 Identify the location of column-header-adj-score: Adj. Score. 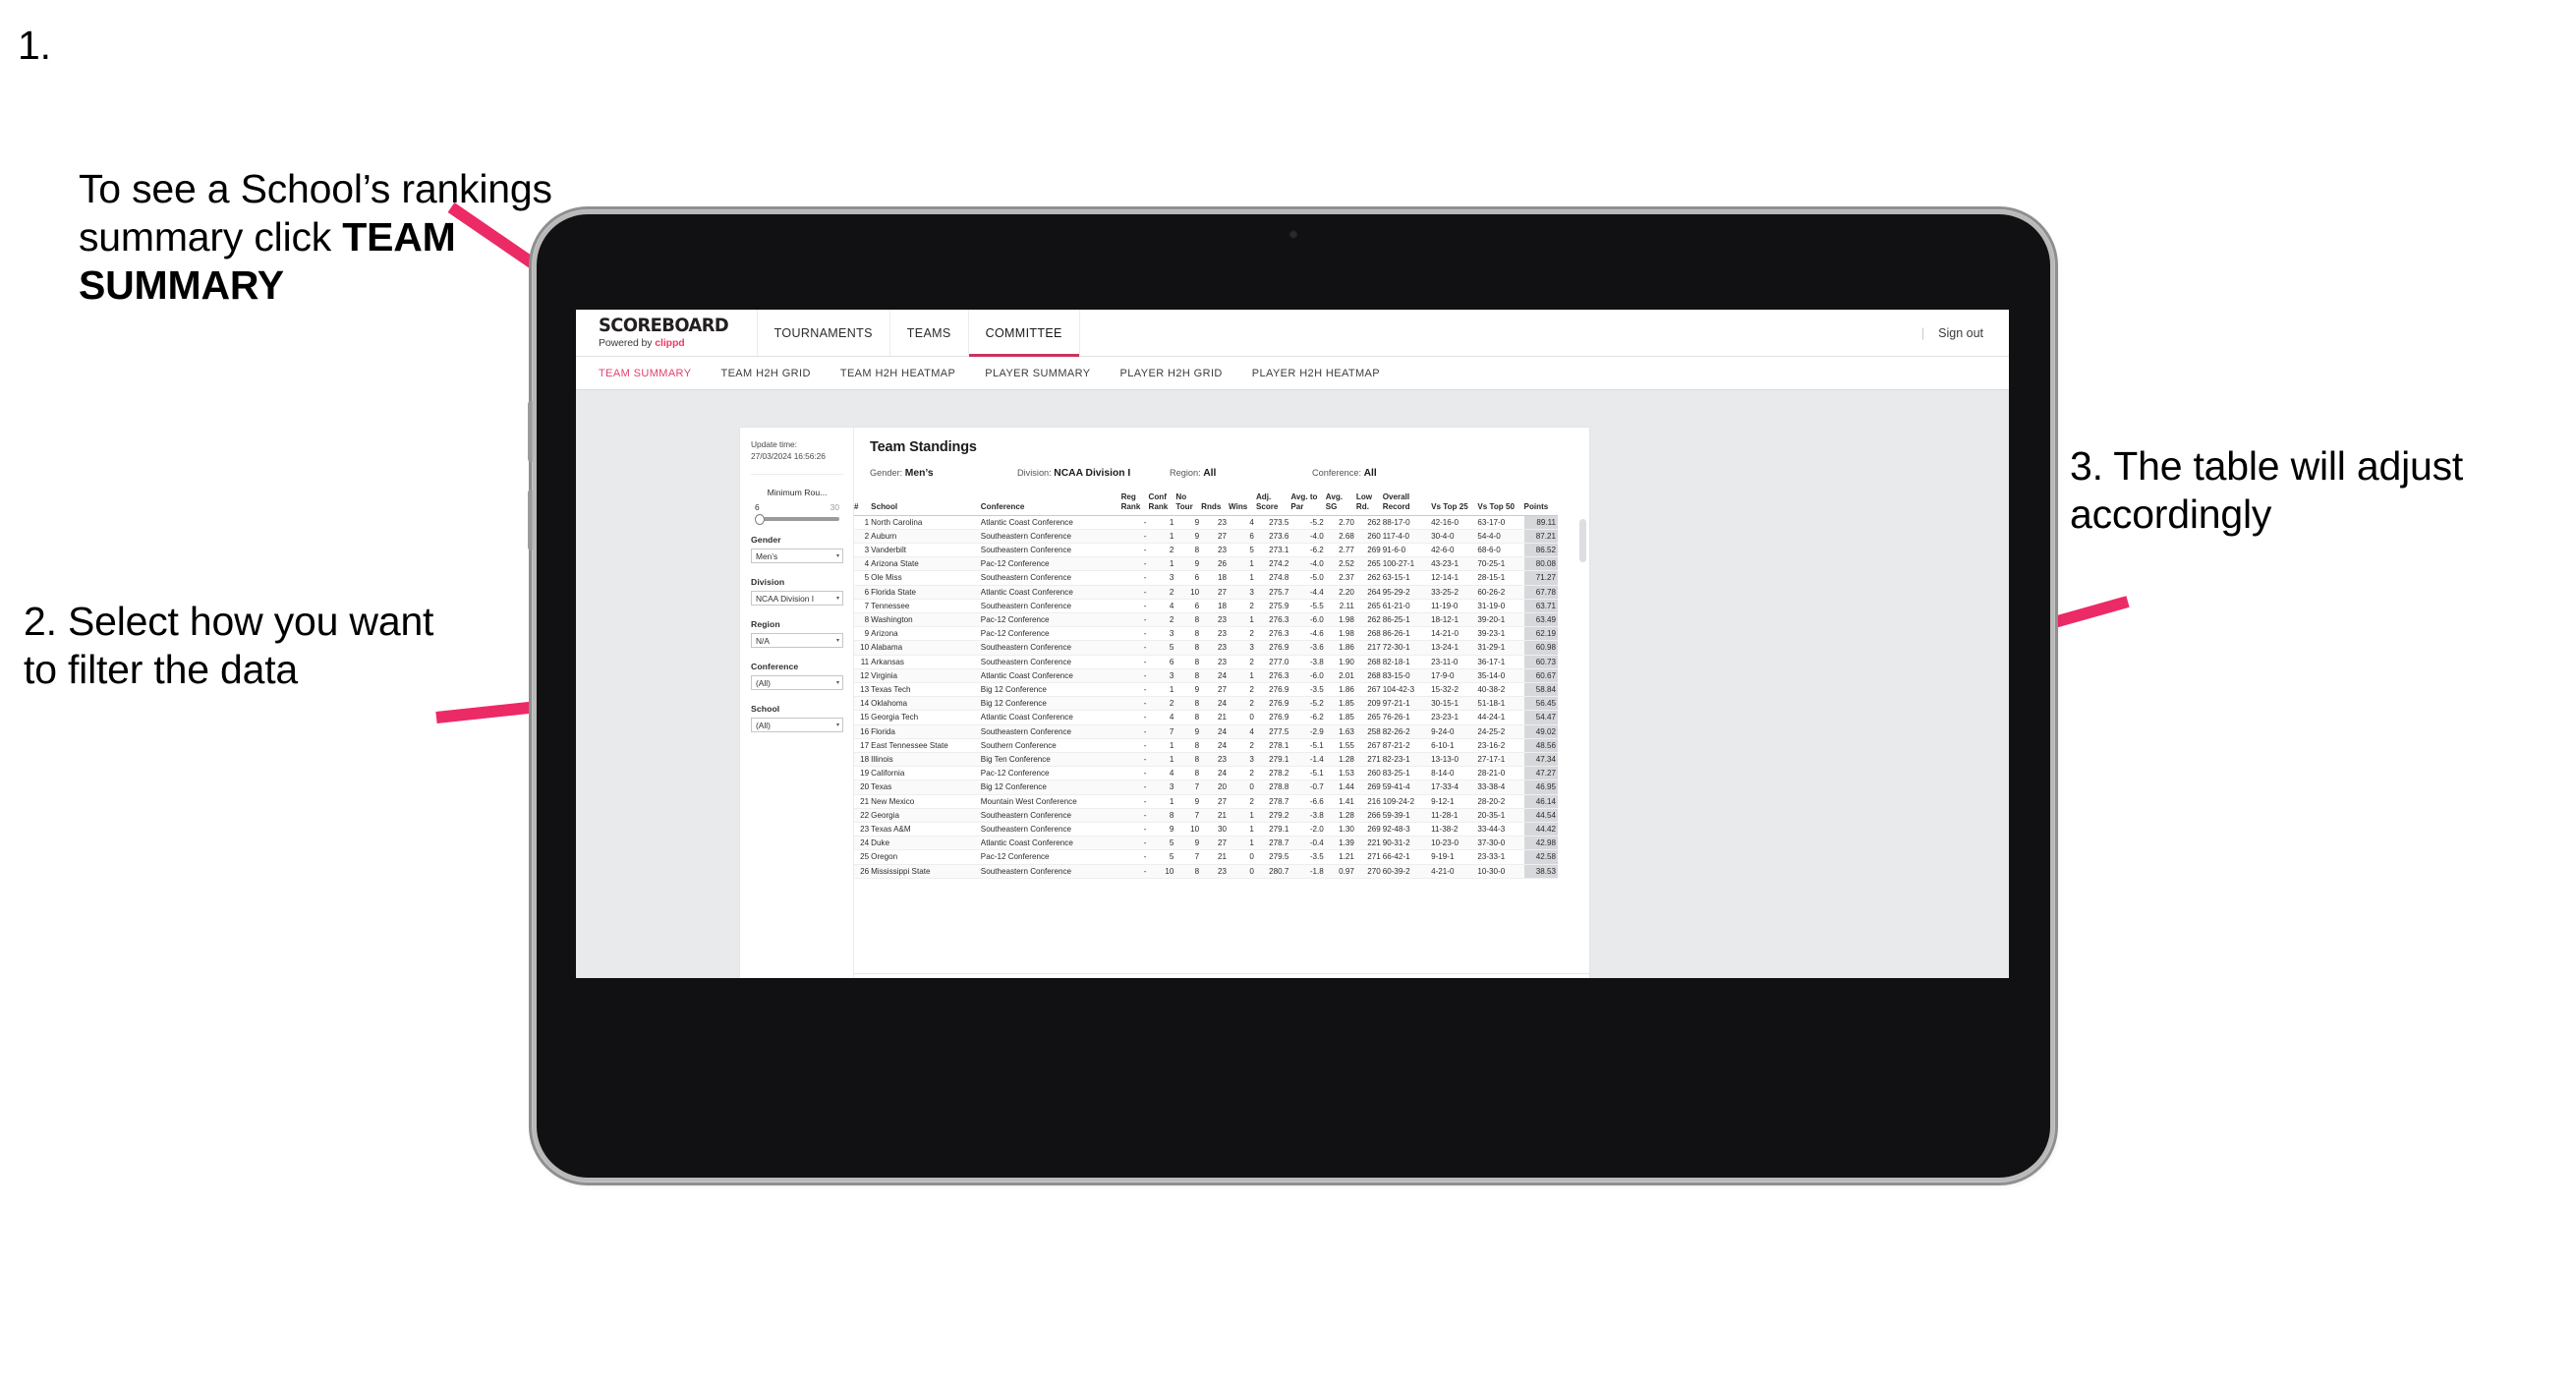
(1273, 503).